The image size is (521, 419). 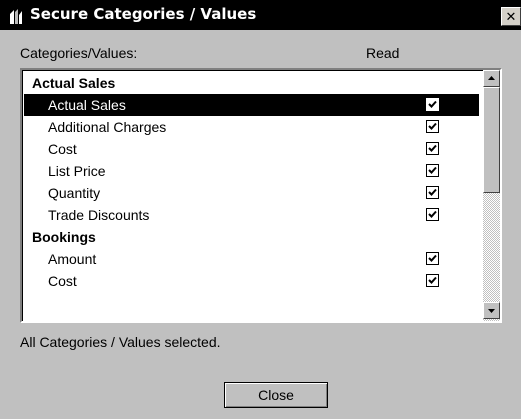 I want to click on arrow-down-icon, so click(x=491, y=311).